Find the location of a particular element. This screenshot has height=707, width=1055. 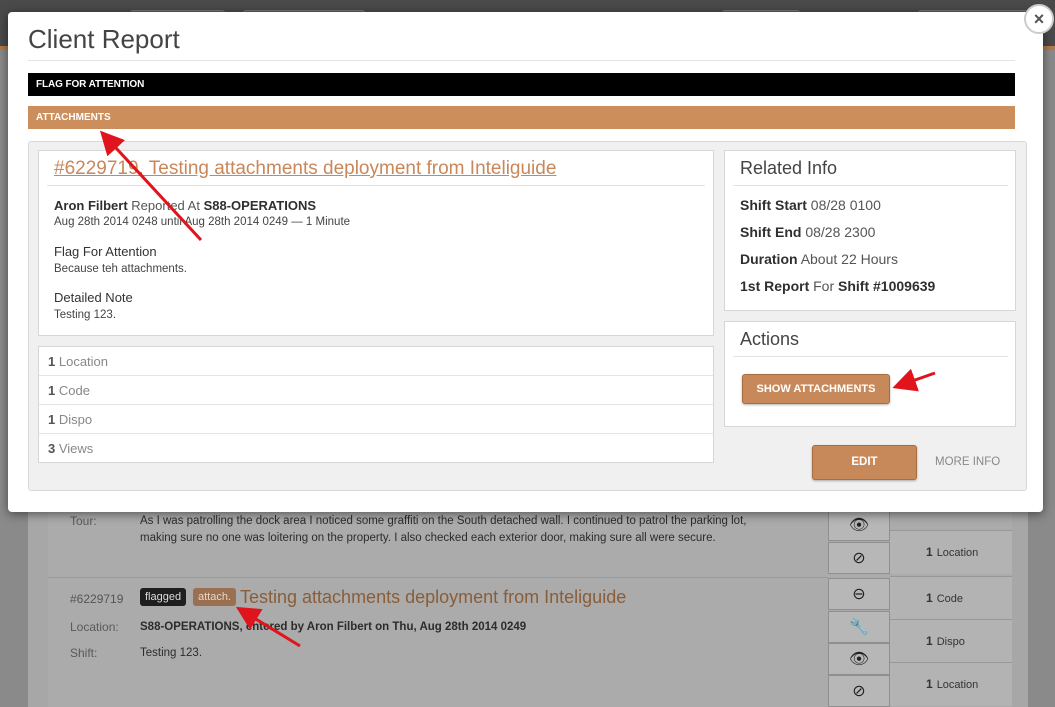

close-icon: × is located at coordinates (1039, 19).